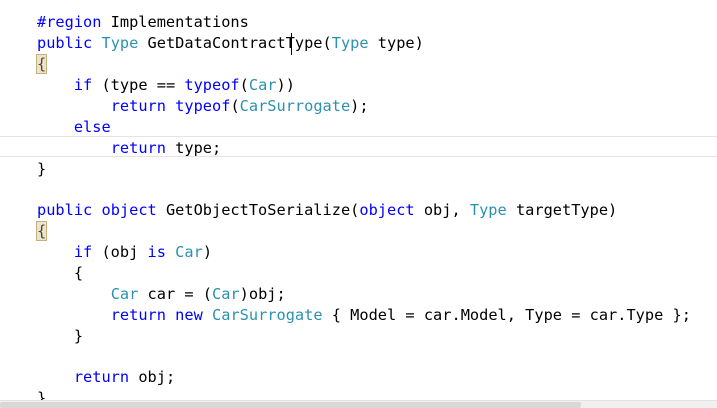 The image size is (717, 408). I want to click on code-line-text: return typeof(CarSurrogate);, so click(203, 106).